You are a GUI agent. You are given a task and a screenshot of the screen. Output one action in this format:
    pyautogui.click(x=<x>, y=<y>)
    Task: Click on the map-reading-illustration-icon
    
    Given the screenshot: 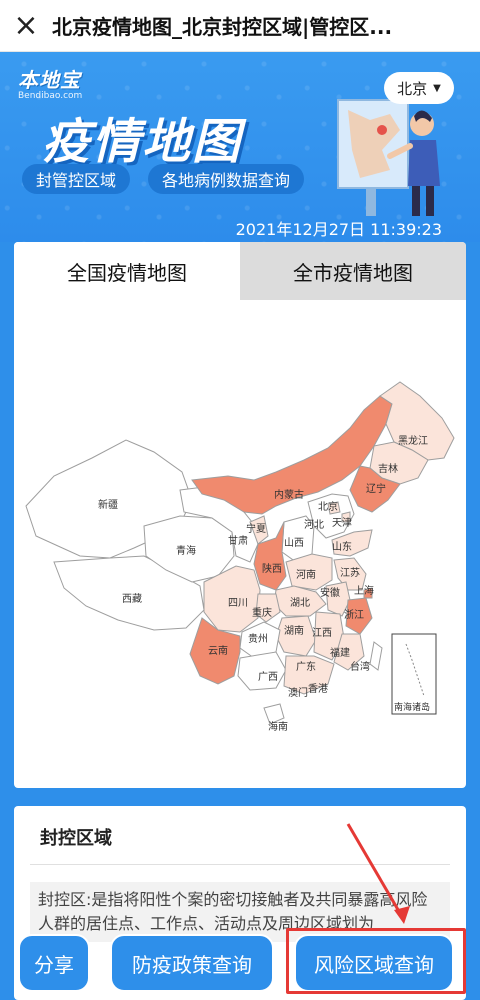 What is the action you would take?
    pyautogui.click(x=388, y=157)
    